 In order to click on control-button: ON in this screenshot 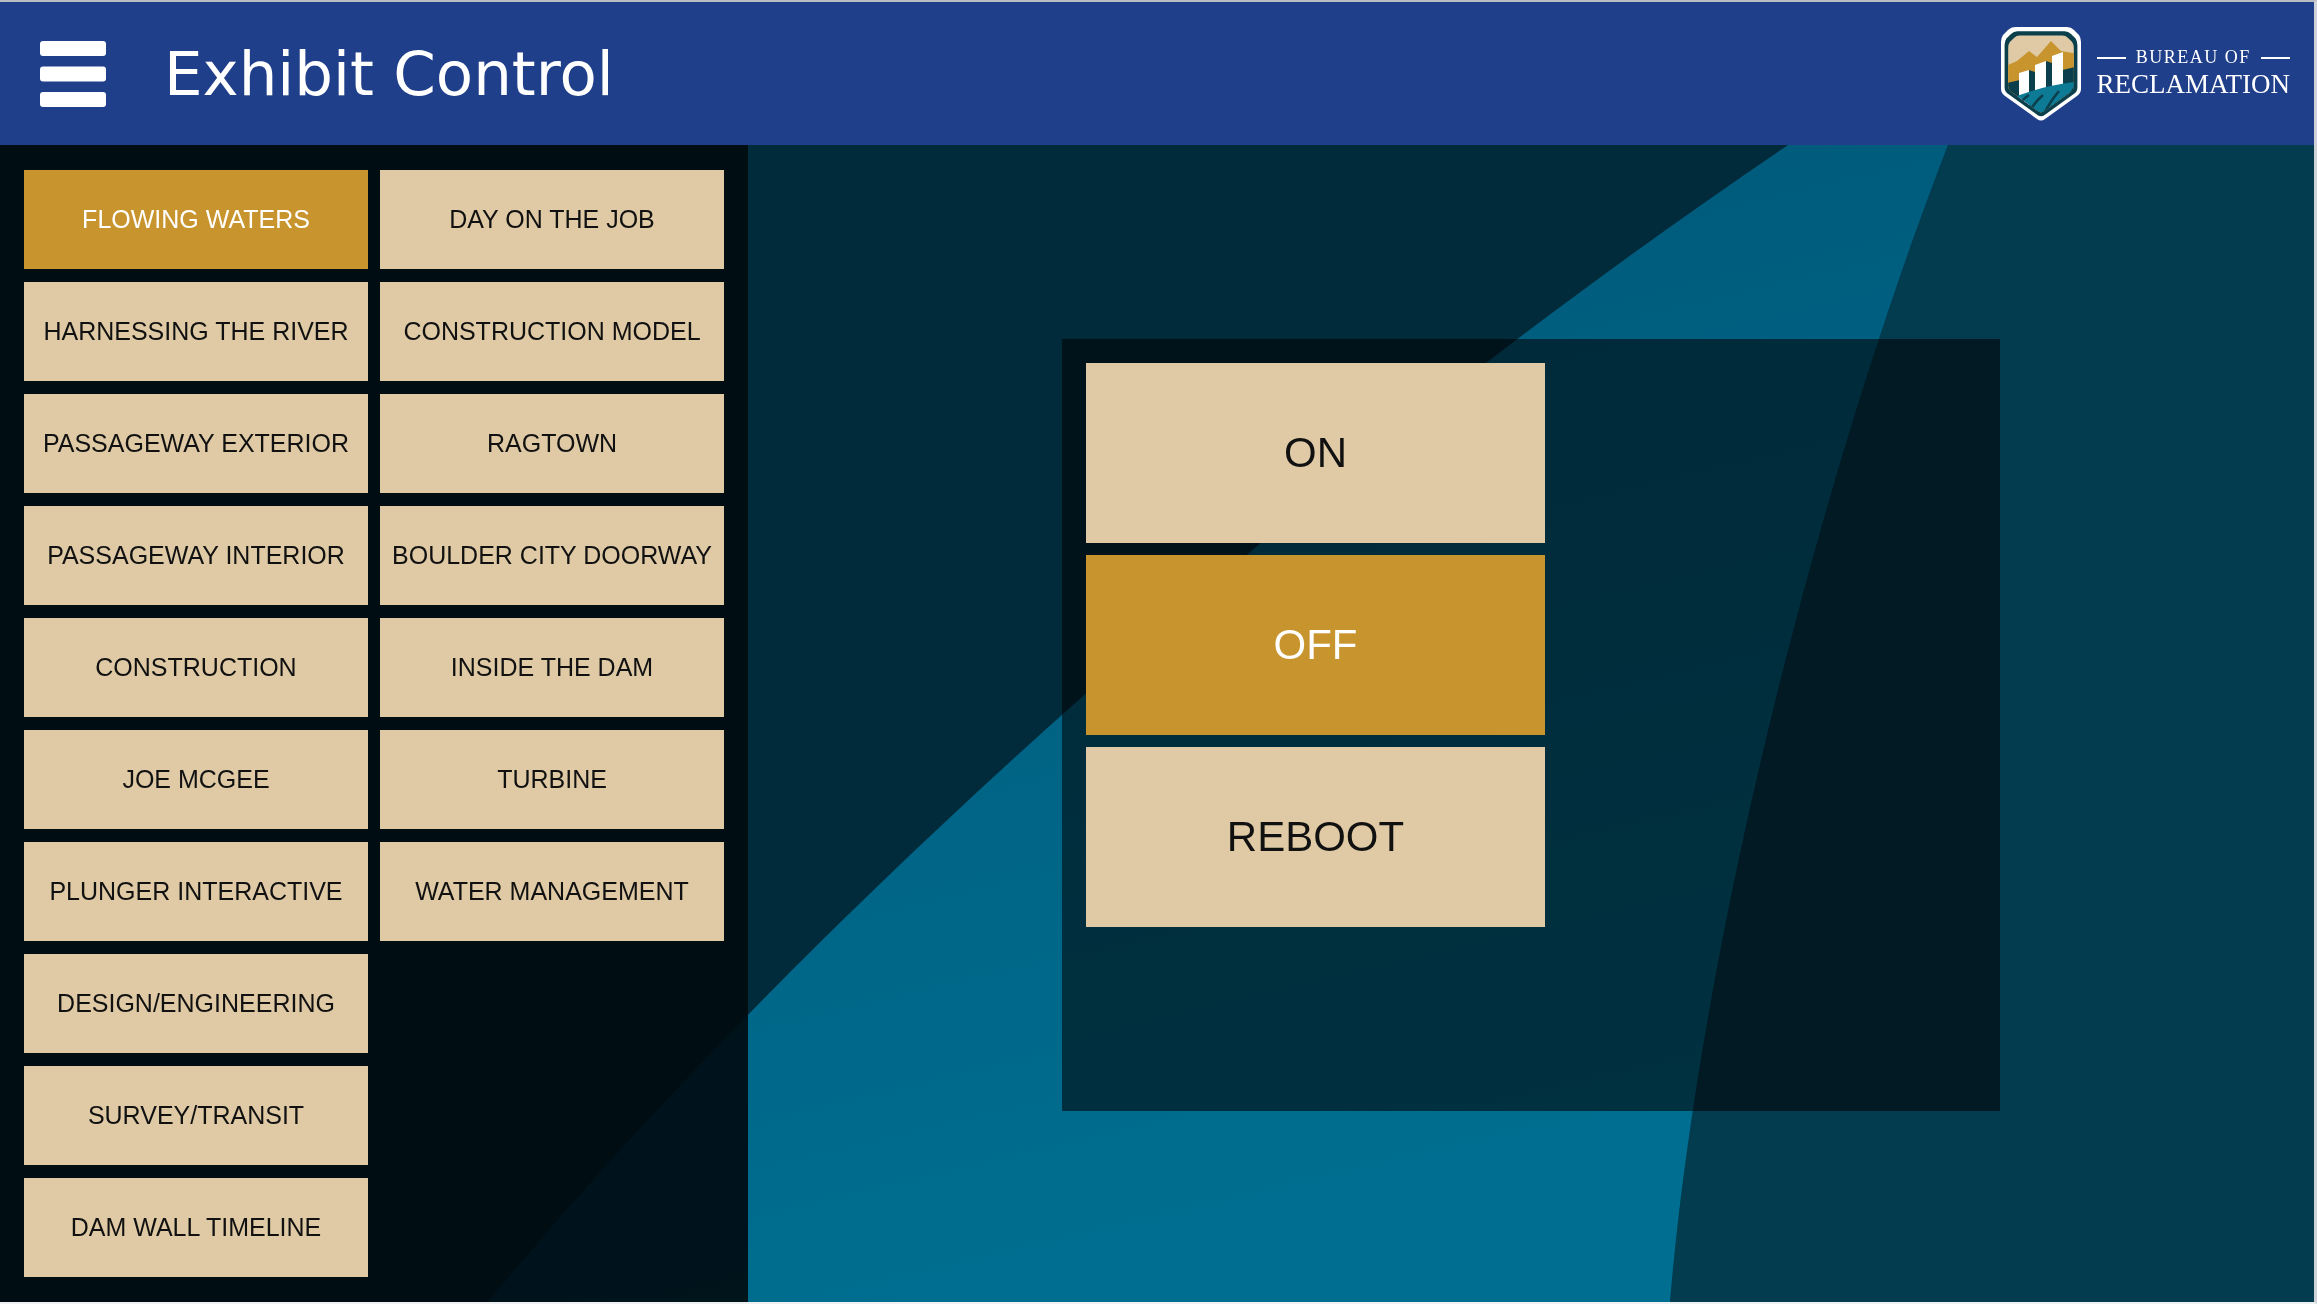, I will do `click(1315, 453)`.